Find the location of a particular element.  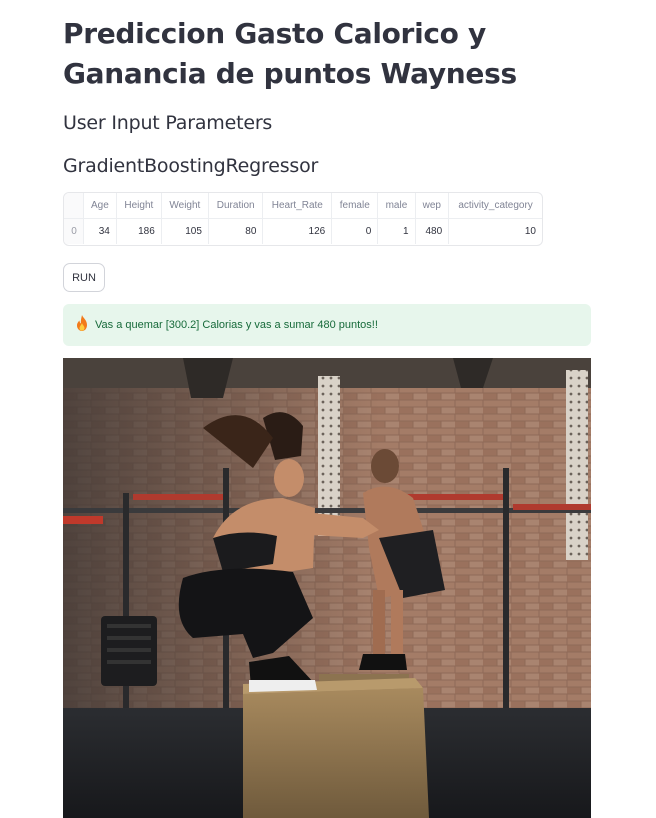

table-cell-activity-category: 10 is located at coordinates (495, 232).